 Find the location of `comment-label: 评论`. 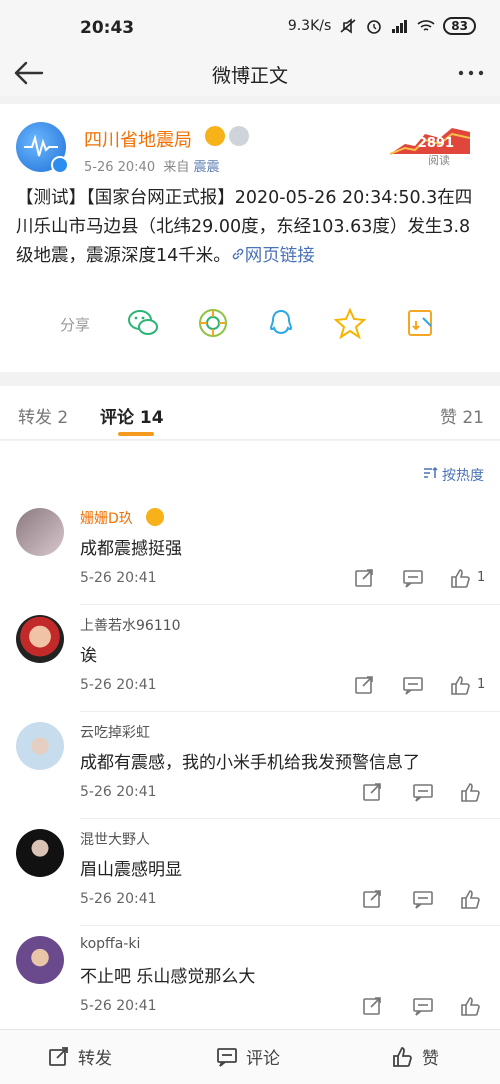

comment-label: 评论 is located at coordinates (263, 1059).